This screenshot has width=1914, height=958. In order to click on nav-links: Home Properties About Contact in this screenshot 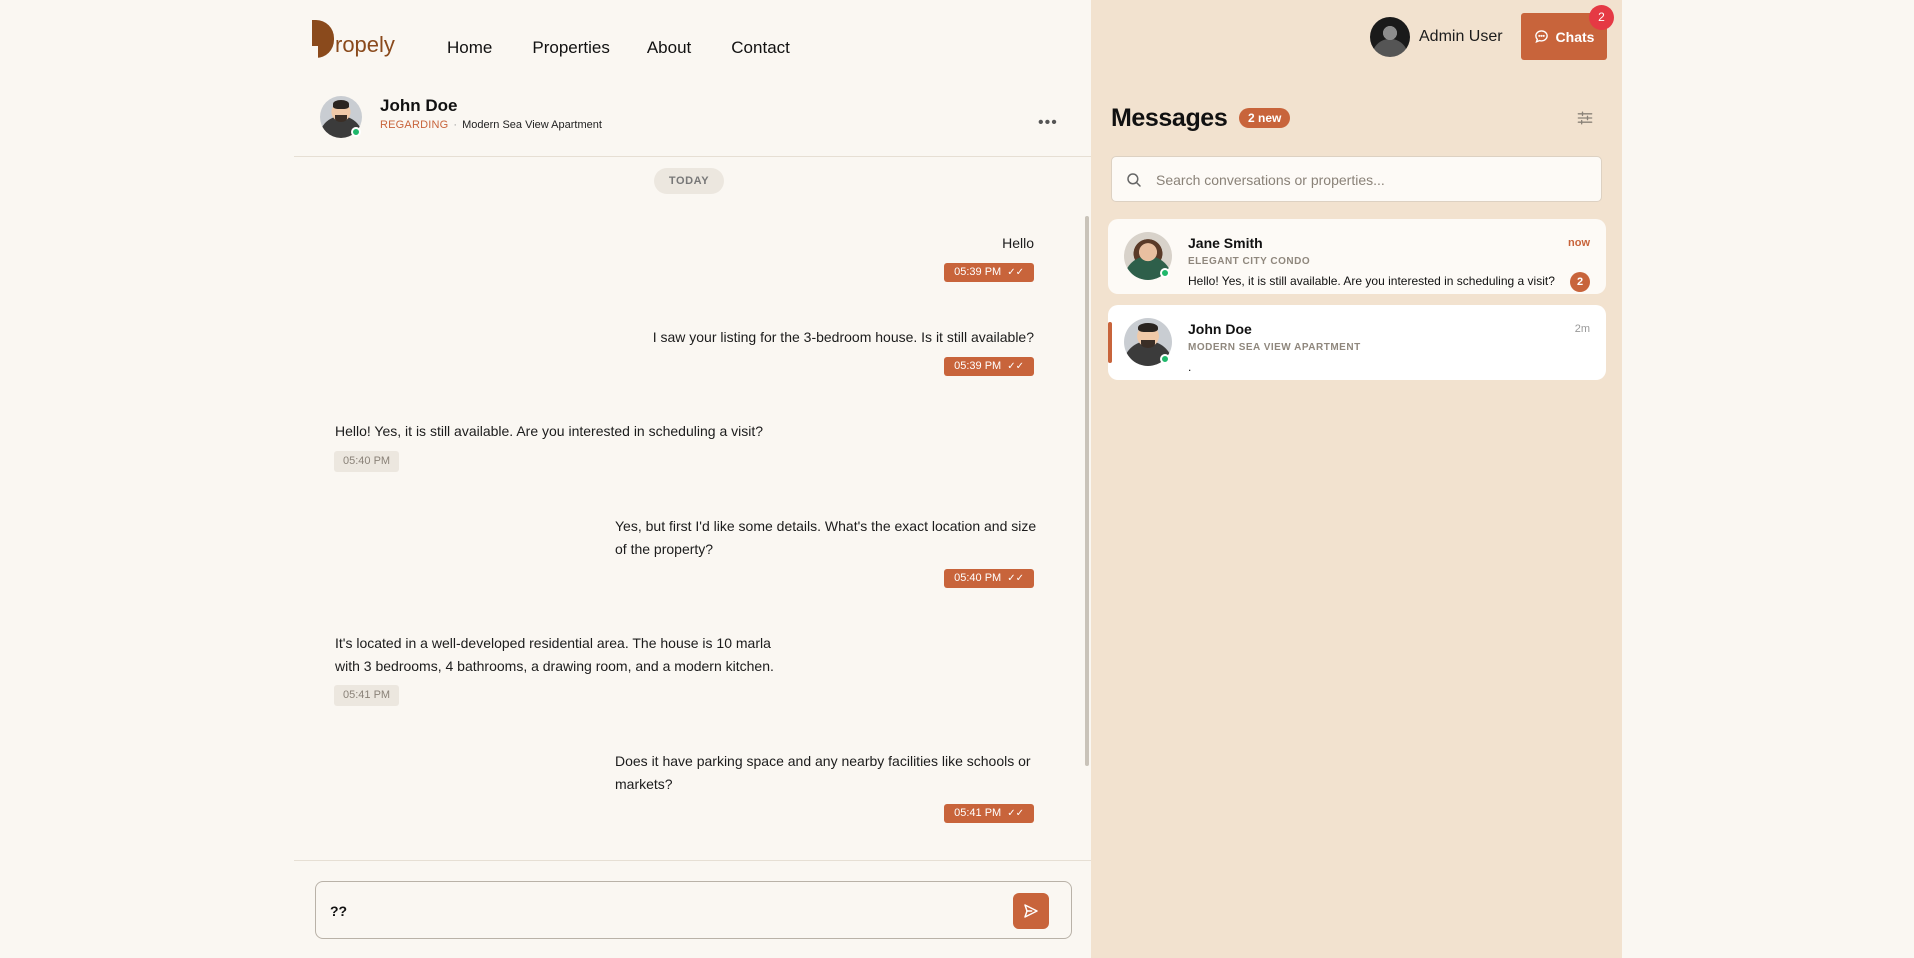, I will do `click(638, 48)`.